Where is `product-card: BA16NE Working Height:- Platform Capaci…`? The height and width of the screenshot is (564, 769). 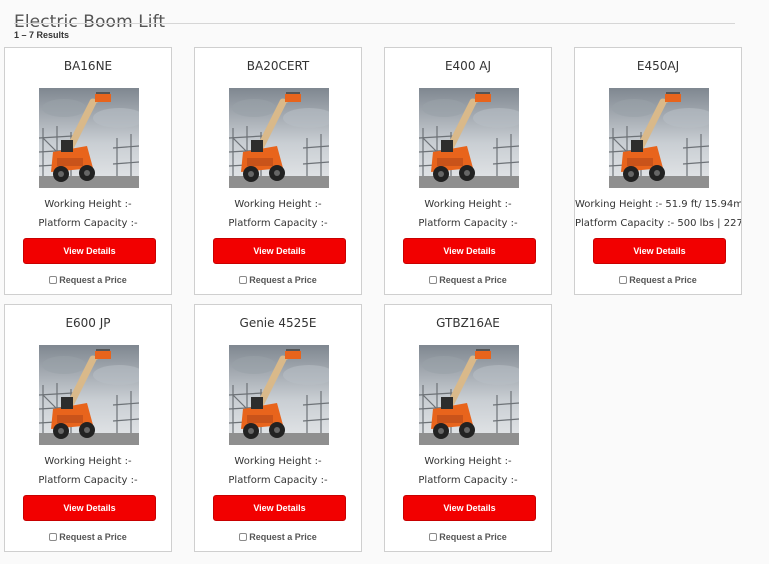 product-card: BA16NE Working Height:- Platform Capaci… is located at coordinates (88, 171).